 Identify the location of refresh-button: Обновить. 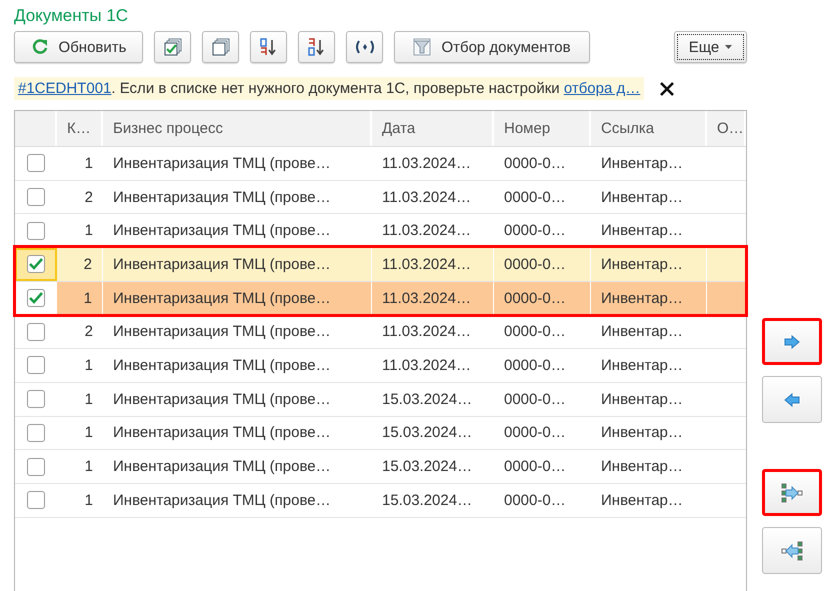
(78, 47).